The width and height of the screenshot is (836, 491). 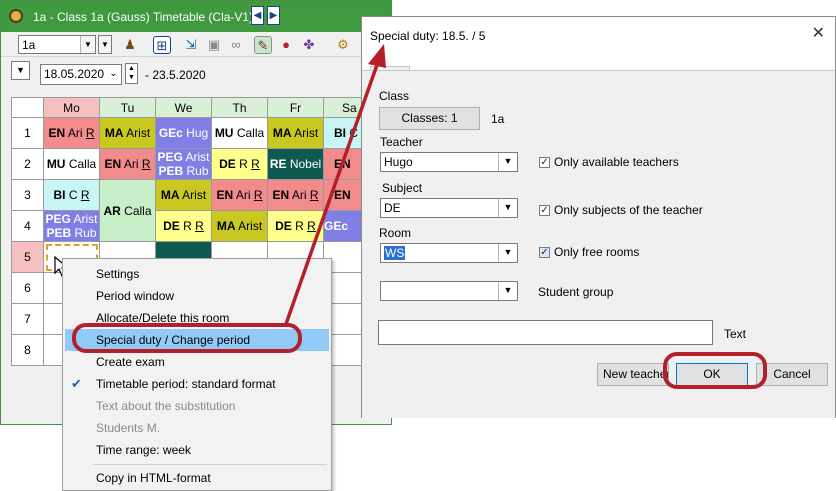 I want to click on settings-icon: ⚙, so click(x=343, y=45).